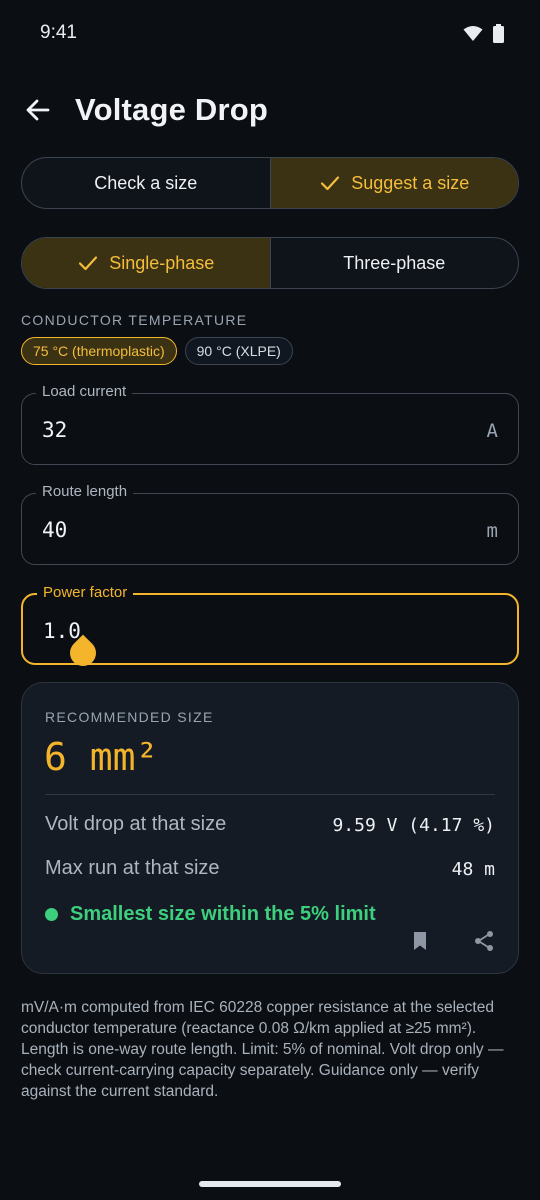 This screenshot has height=1200, width=540. Describe the element at coordinates (172, 109) in the screenshot. I see `page-title: Voltage Drop` at that location.